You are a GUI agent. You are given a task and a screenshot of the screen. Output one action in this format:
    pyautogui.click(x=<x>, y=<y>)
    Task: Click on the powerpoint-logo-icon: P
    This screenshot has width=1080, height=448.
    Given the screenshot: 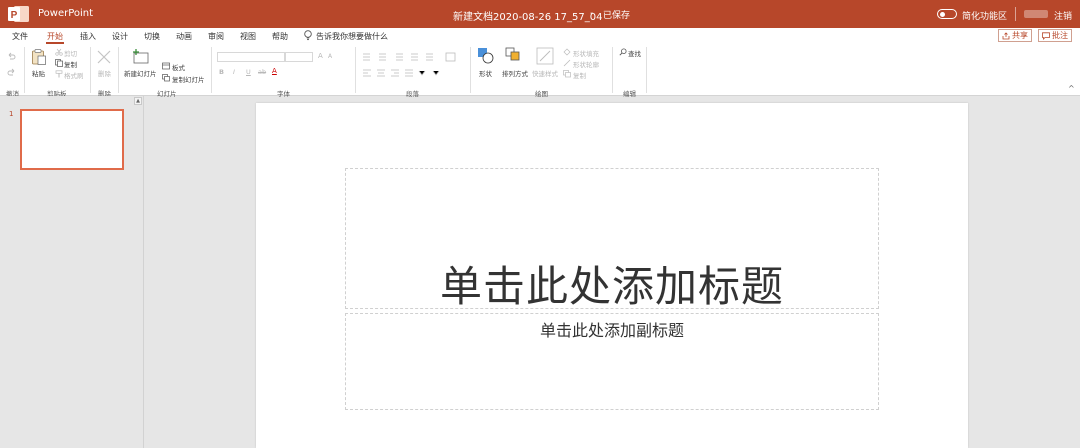 What is the action you would take?
    pyautogui.click(x=18, y=14)
    